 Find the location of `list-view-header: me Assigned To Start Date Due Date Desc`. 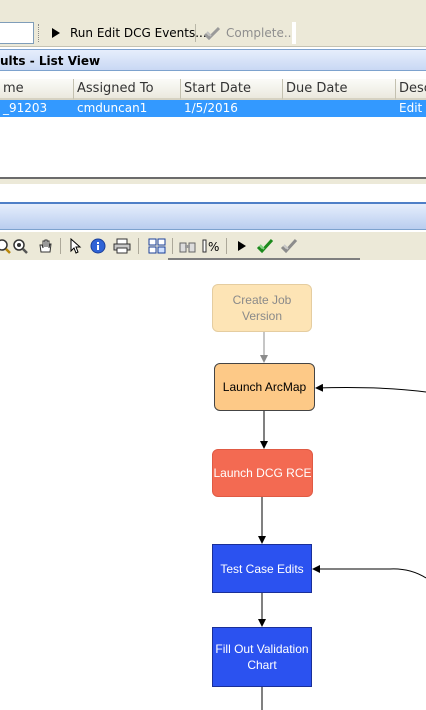

list-view-header: me Assigned To Start Date Due Date Desc is located at coordinates (213, 89).